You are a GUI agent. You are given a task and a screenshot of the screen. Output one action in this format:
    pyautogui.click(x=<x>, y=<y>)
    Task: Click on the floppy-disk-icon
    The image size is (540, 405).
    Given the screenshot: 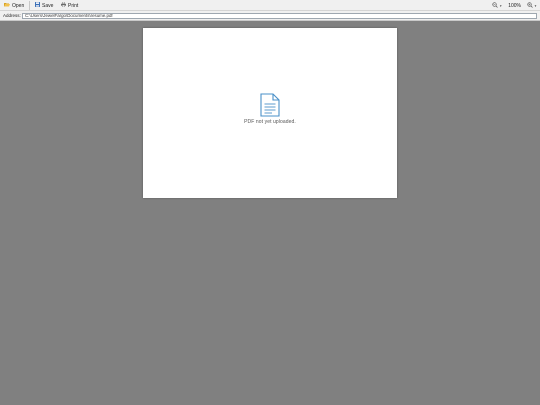 What is the action you would take?
    pyautogui.click(x=37, y=5)
    